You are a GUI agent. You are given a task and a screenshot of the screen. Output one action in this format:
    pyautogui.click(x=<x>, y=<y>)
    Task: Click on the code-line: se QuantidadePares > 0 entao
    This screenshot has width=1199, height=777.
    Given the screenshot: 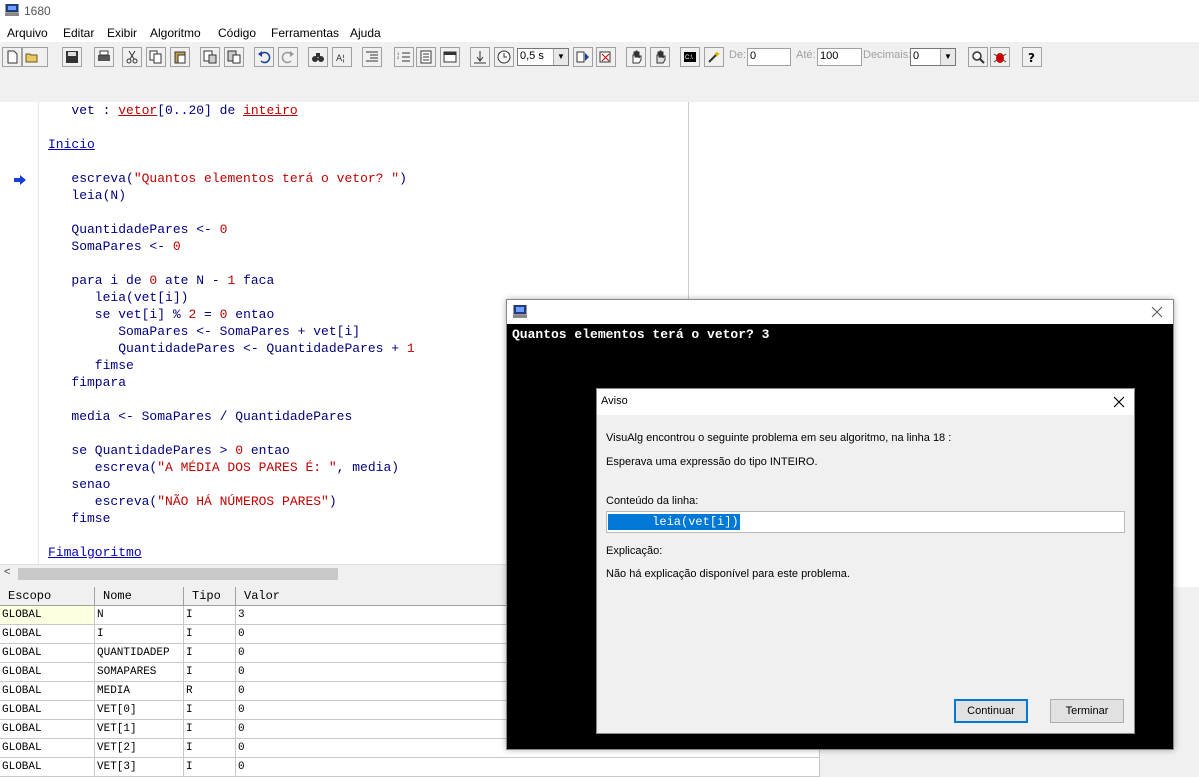 What is the action you would take?
    pyautogui.click(x=168, y=450)
    